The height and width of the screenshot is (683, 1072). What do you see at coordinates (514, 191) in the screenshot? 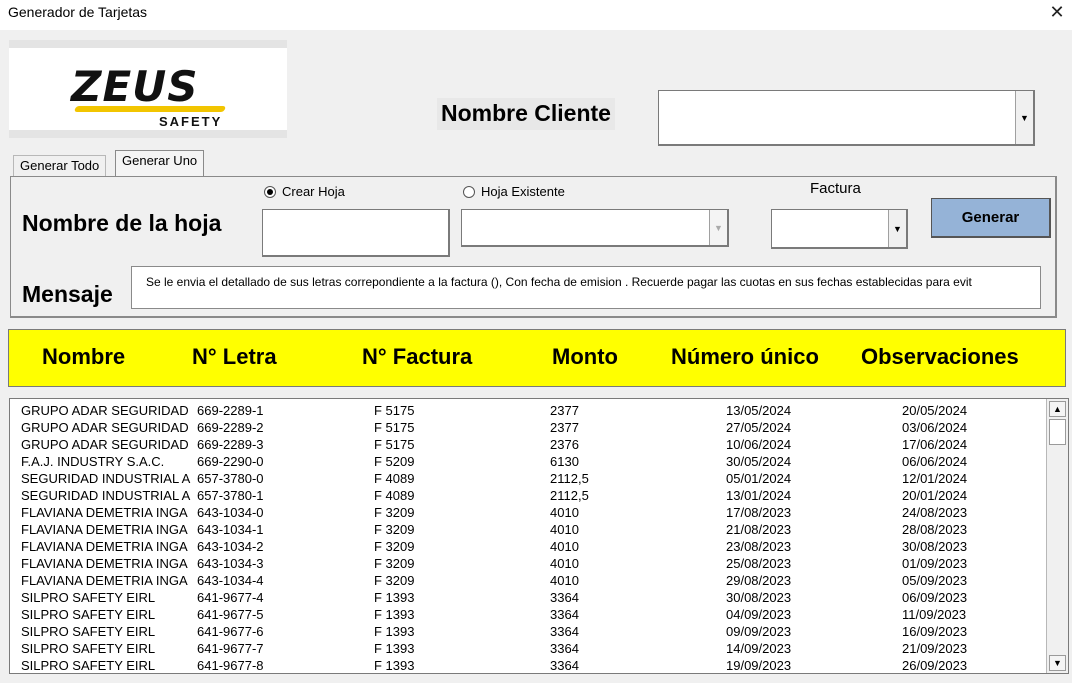
I see `radio-hoja-existente: Hoja Existente` at bounding box center [514, 191].